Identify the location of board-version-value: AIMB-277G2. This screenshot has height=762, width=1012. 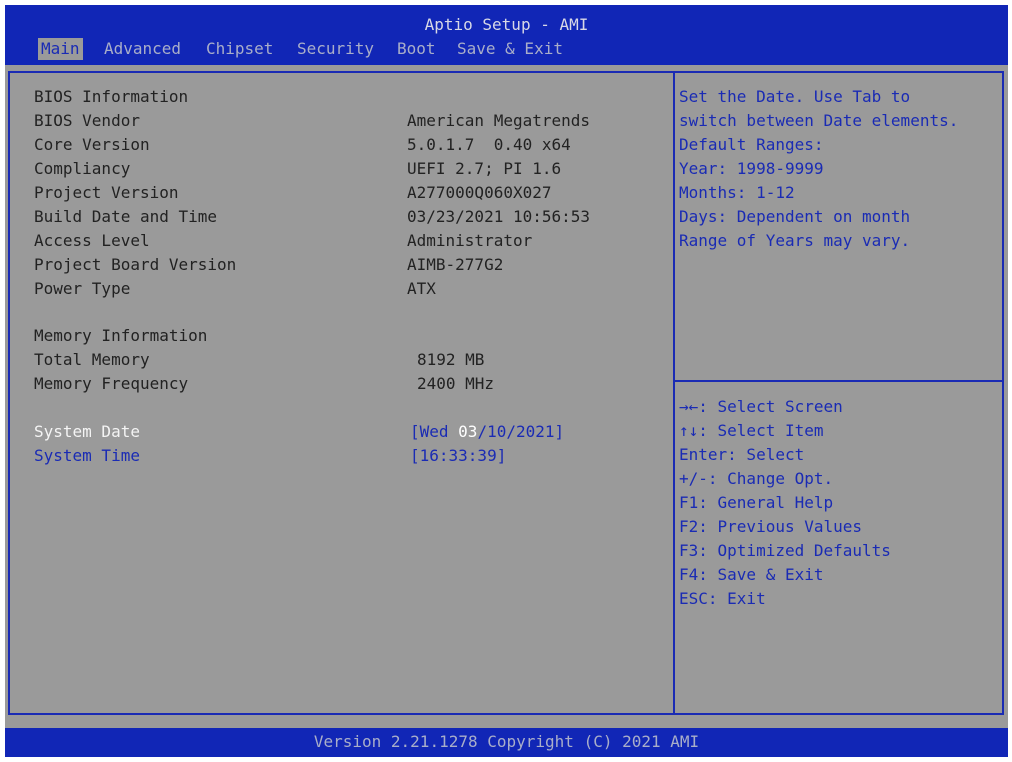
(455, 264).